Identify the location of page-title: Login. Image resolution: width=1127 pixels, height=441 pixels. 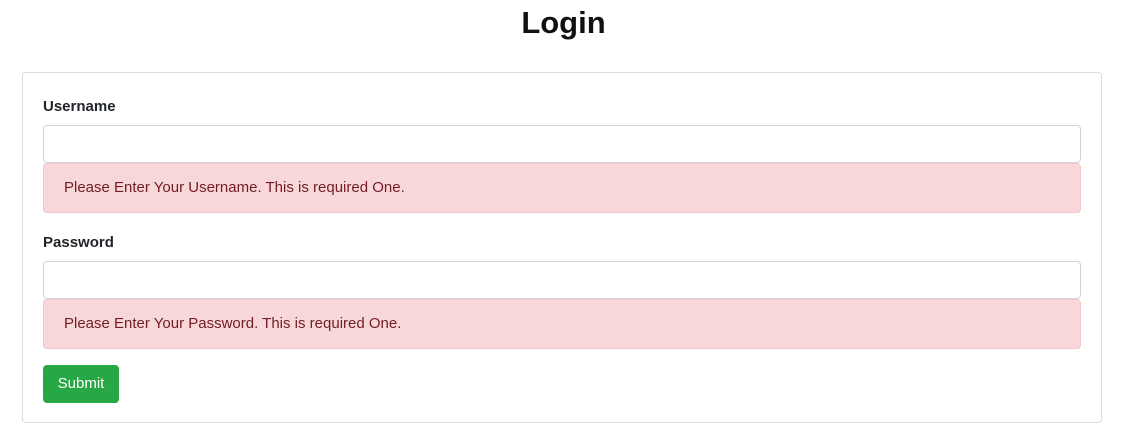
(563, 22).